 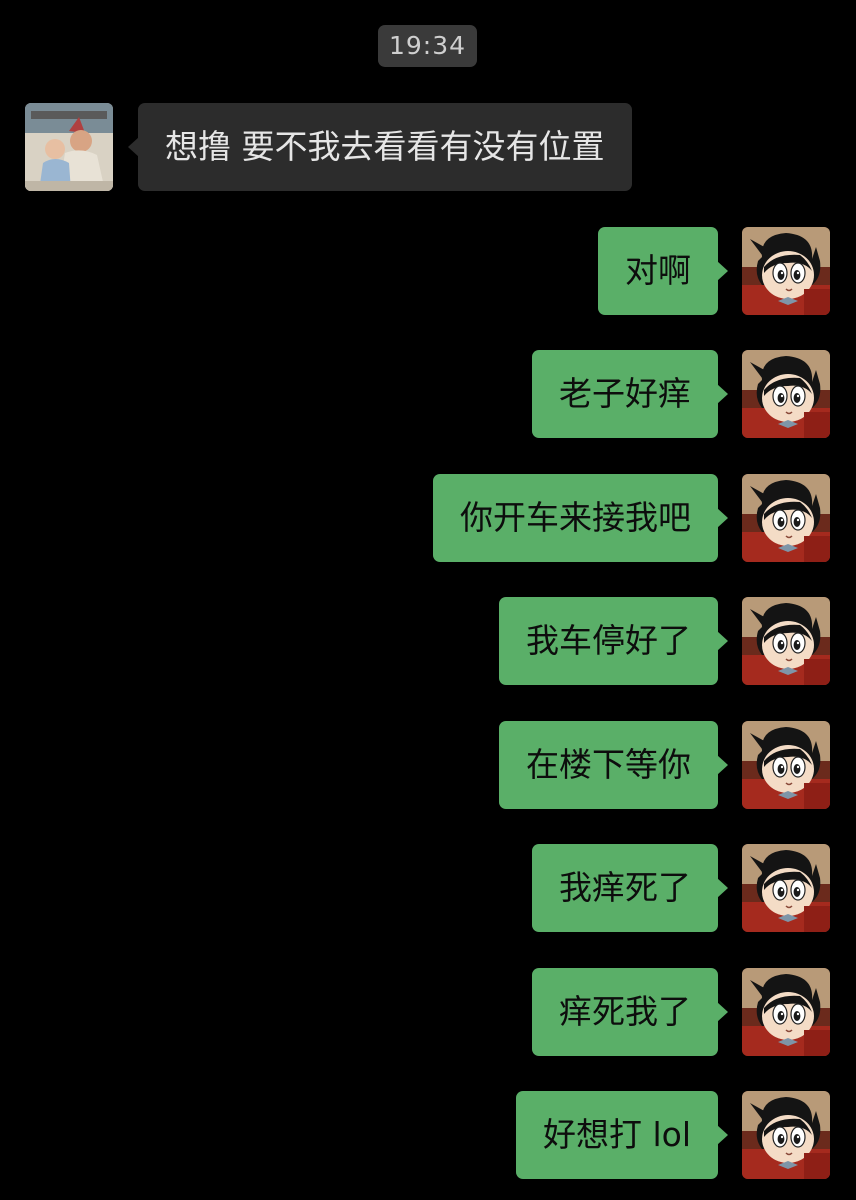 What do you see at coordinates (428, 765) in the screenshot?
I see `outgoing-message: 在楼下等你` at bounding box center [428, 765].